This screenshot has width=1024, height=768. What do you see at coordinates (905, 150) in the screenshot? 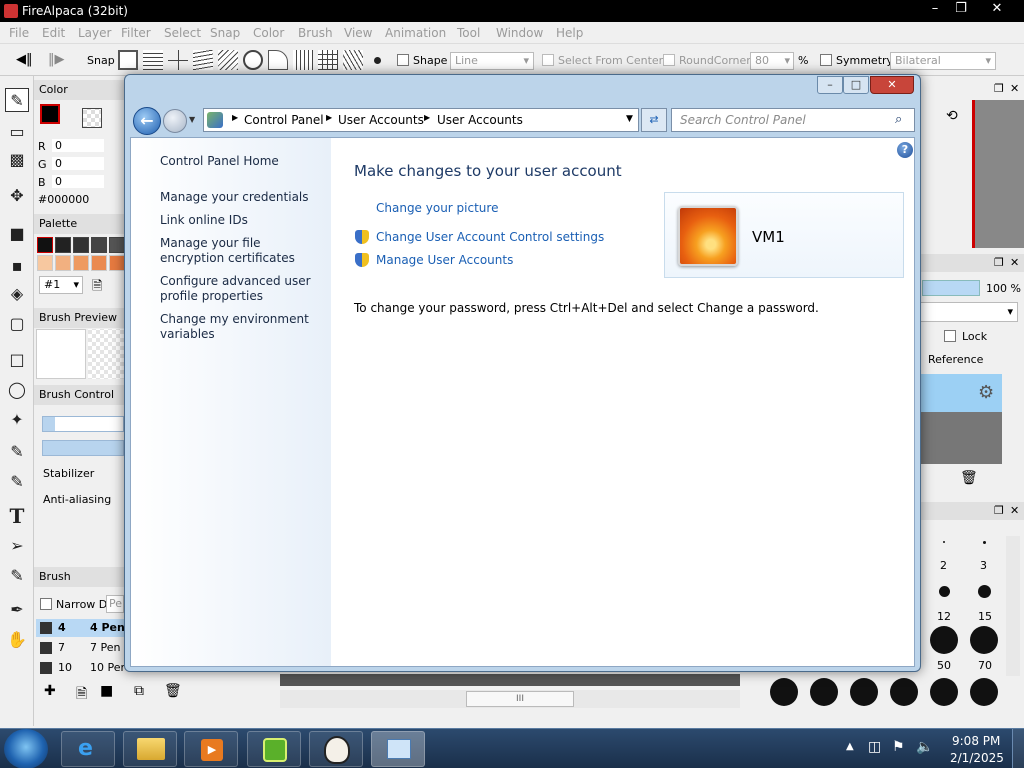
I see `help-icon: ?` at bounding box center [905, 150].